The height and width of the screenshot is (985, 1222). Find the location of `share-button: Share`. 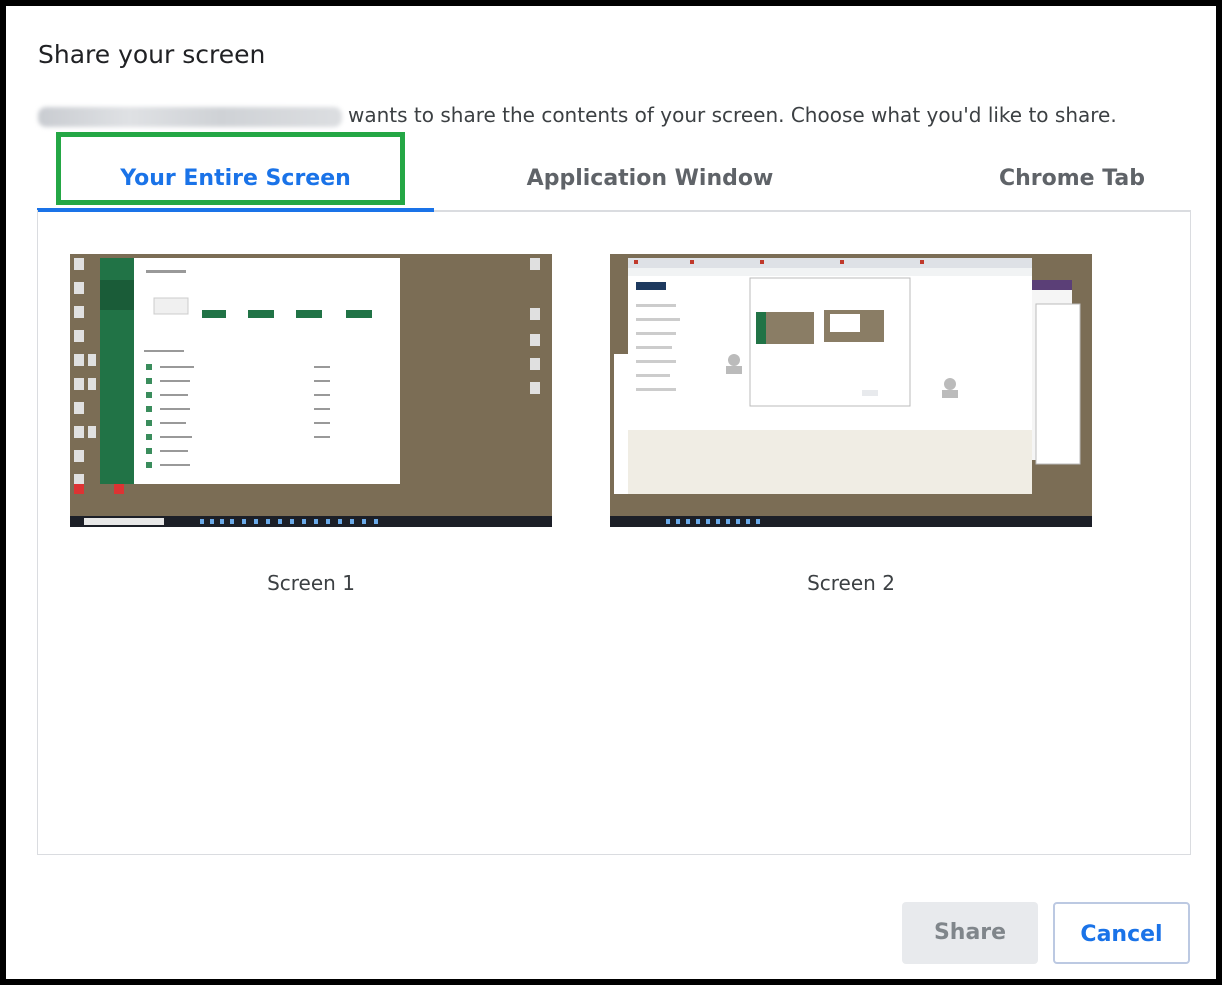

share-button: Share is located at coordinates (970, 933).